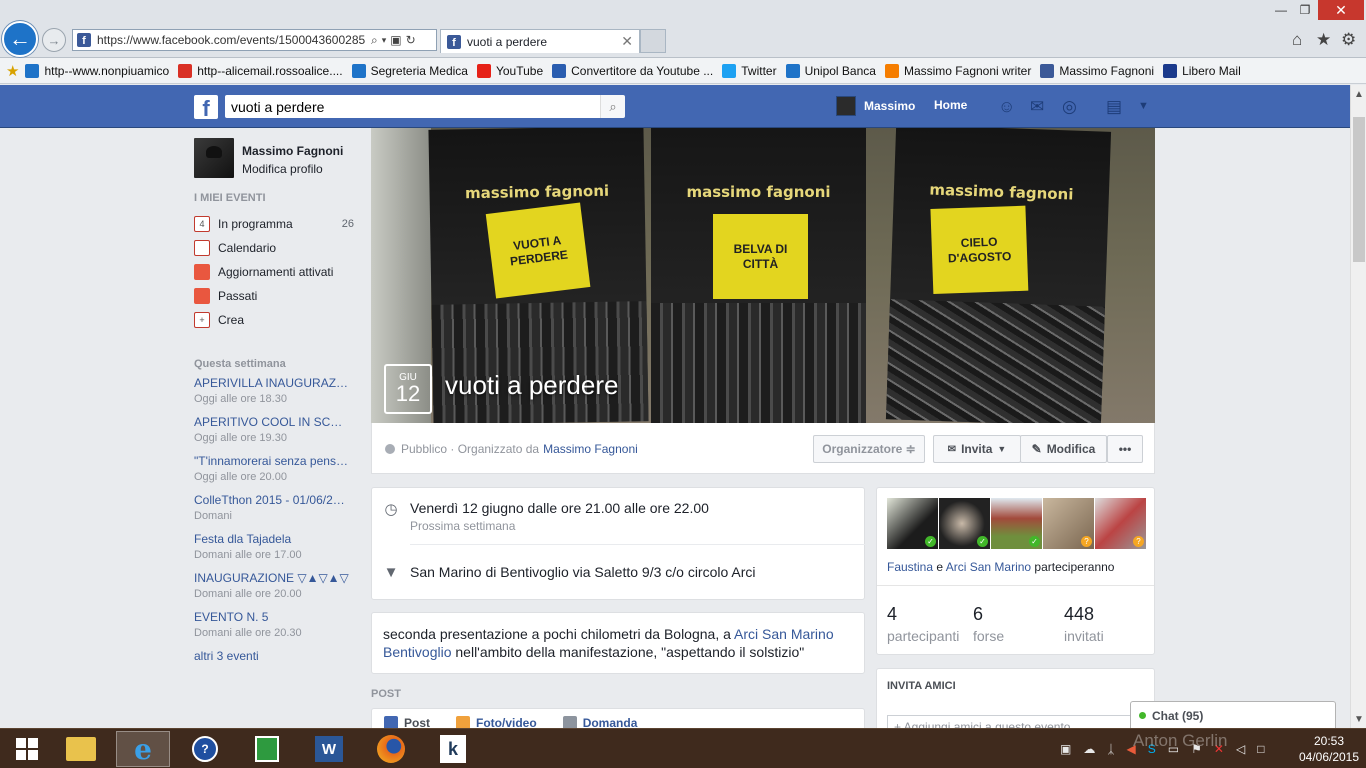  What do you see at coordinates (749, 70) in the screenshot?
I see `favorite-link: Twitter` at bounding box center [749, 70].